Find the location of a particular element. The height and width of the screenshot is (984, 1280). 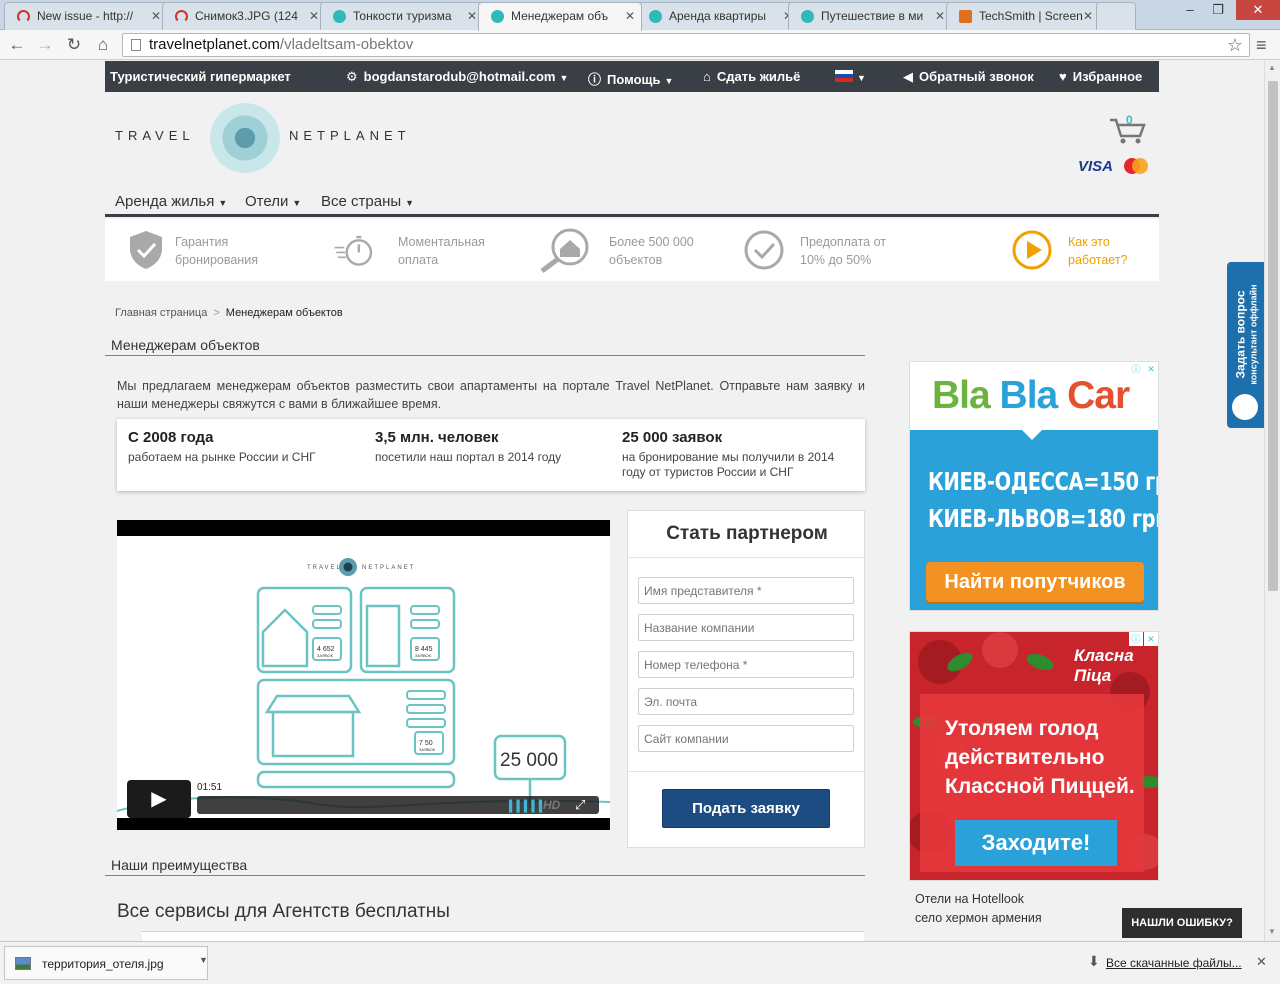

play-icon: ▶ is located at coordinates (159, 799).